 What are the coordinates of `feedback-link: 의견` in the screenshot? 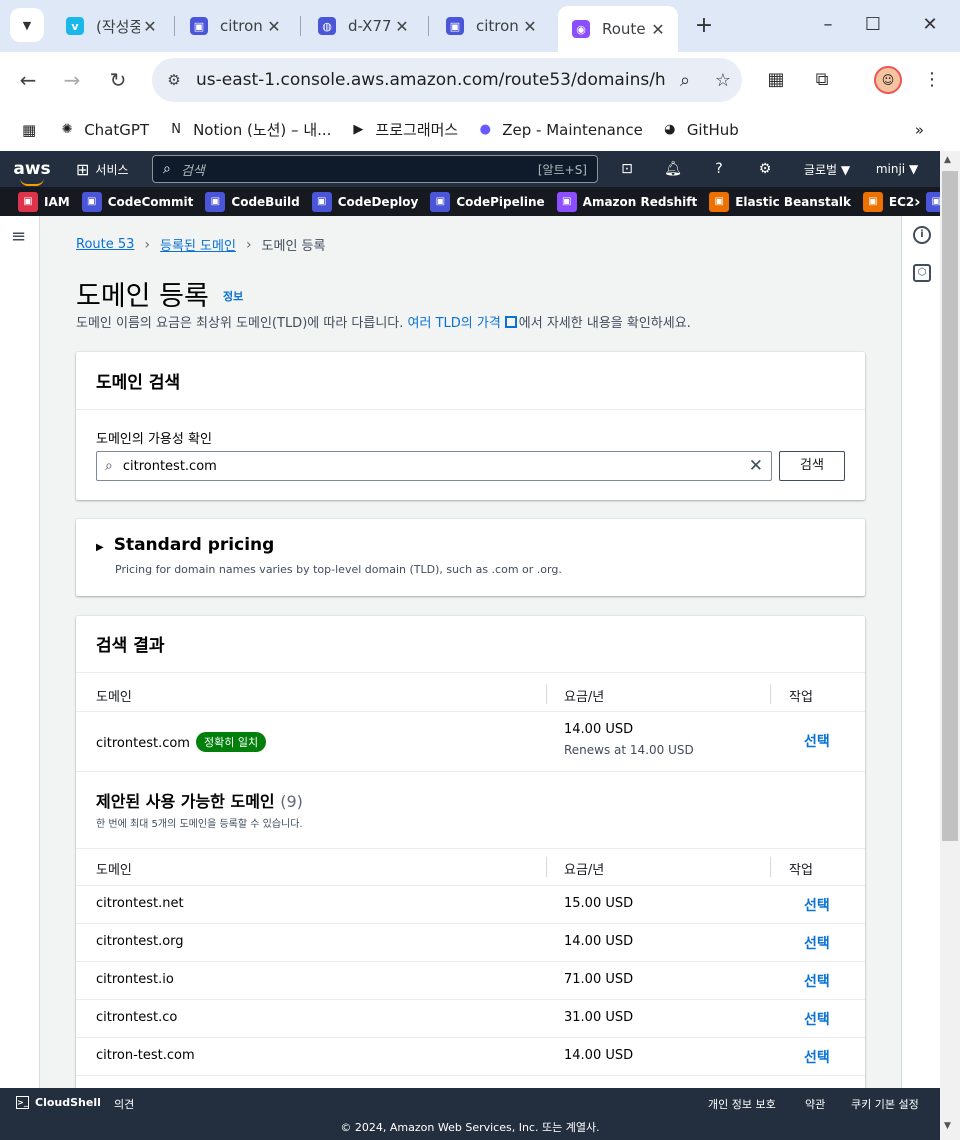 It's located at (124, 1104).